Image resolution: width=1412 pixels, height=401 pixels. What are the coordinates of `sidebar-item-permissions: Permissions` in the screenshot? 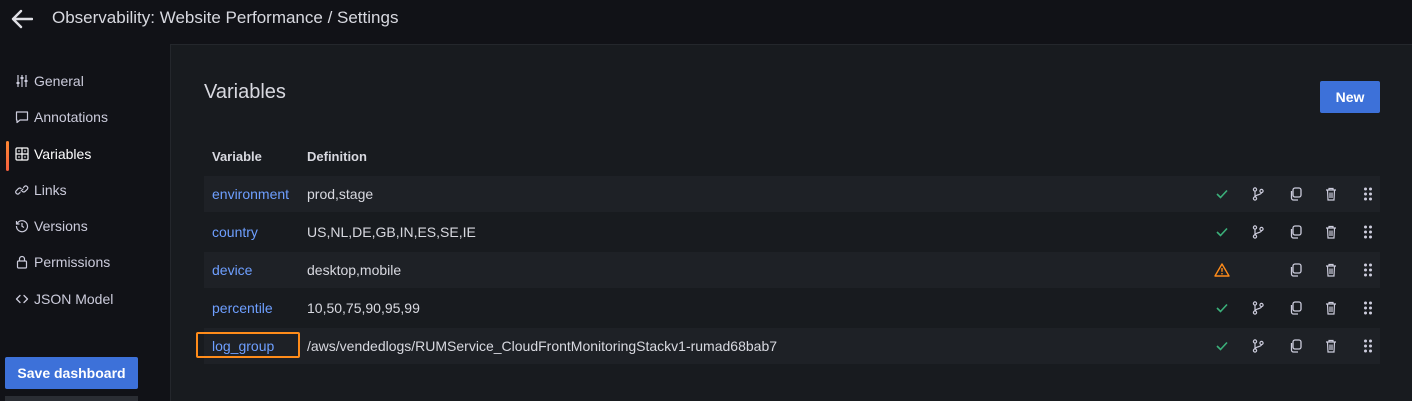 It's located at (85, 262).